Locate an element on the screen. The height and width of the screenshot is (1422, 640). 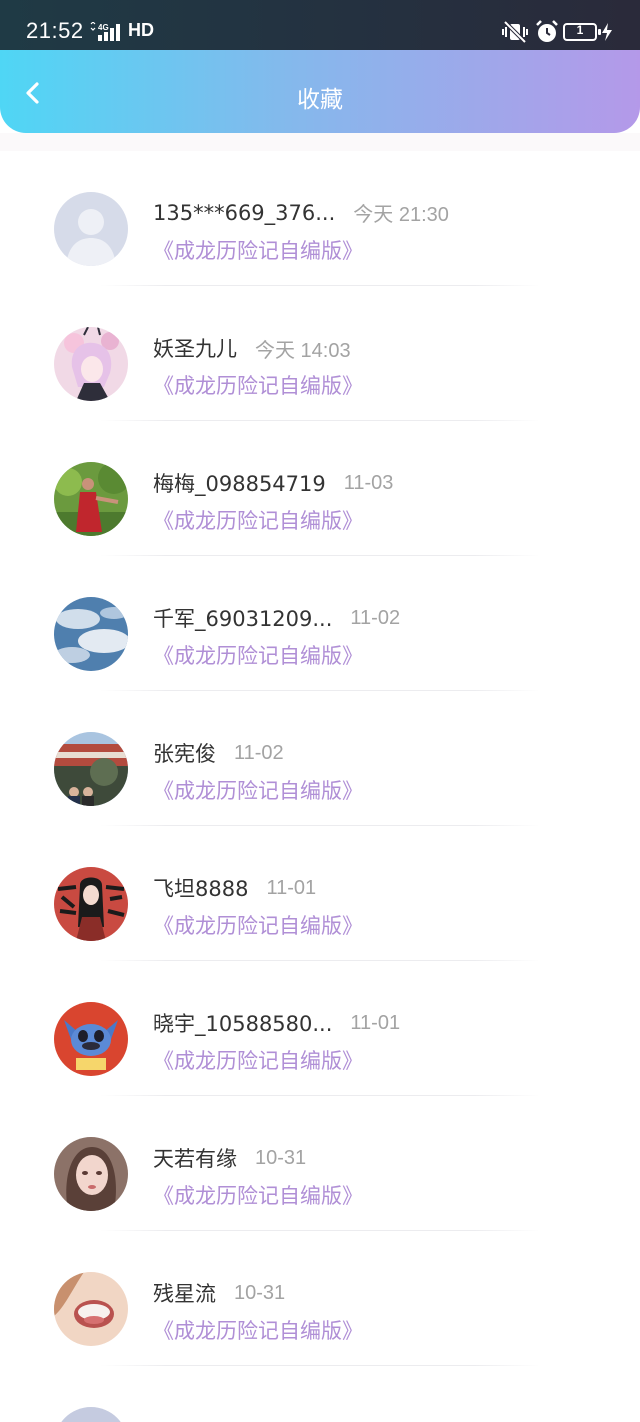
battery-level: 1 is located at coordinates (580, 30).